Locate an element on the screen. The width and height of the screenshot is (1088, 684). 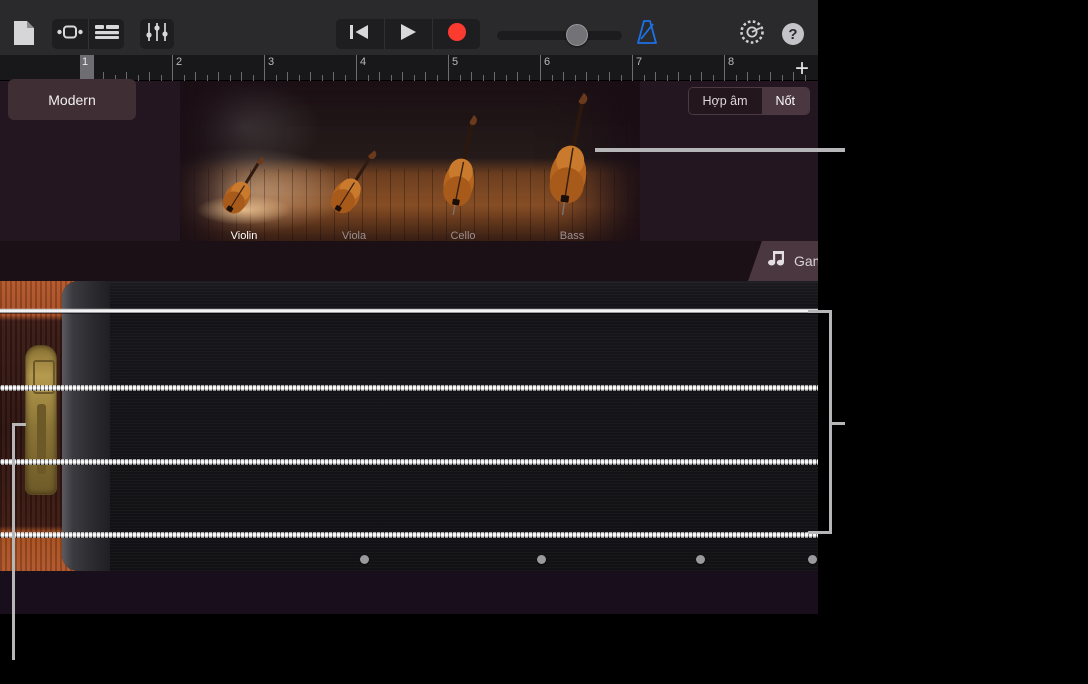
tab-row: Gam is located at coordinates (409, 261).